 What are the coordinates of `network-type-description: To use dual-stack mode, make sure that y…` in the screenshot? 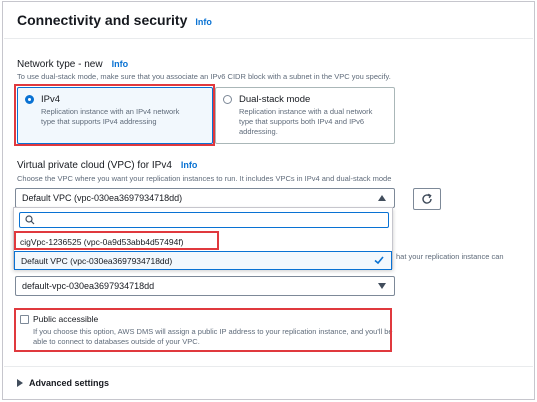 It's located at (204, 76).